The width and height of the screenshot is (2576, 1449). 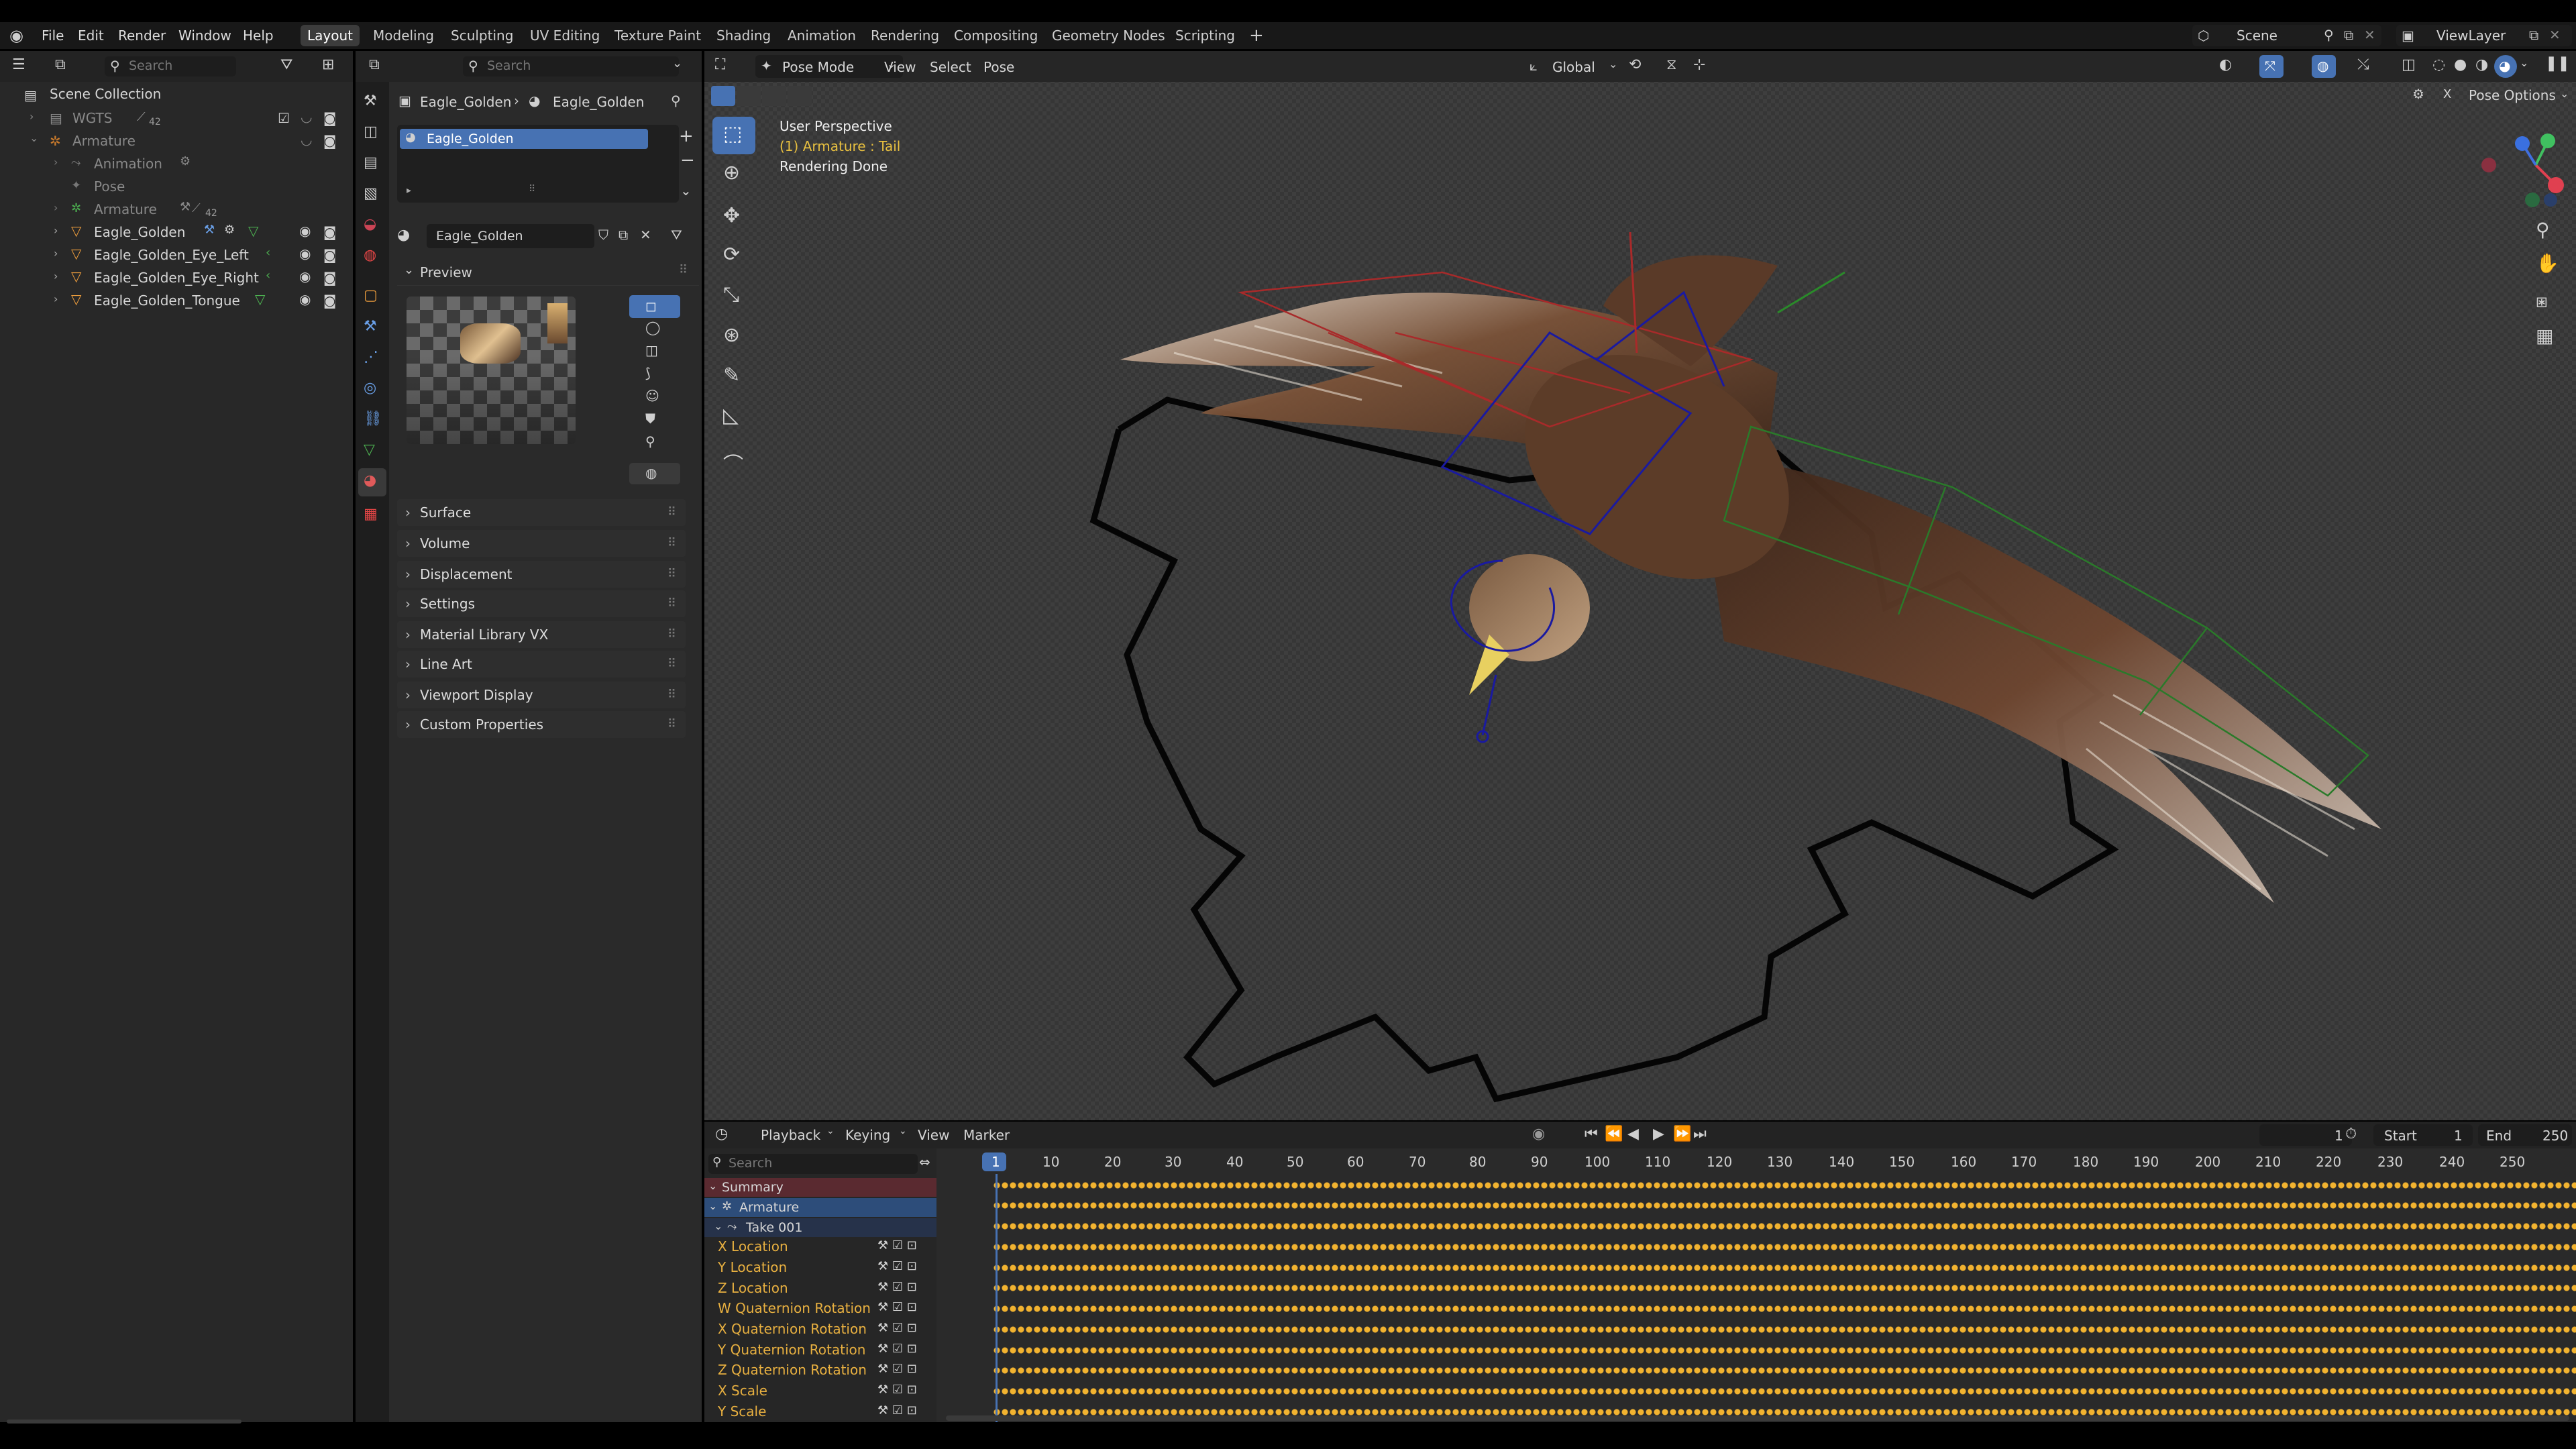 I want to click on cloth-preview-icon: ⛊, so click(x=650, y=419).